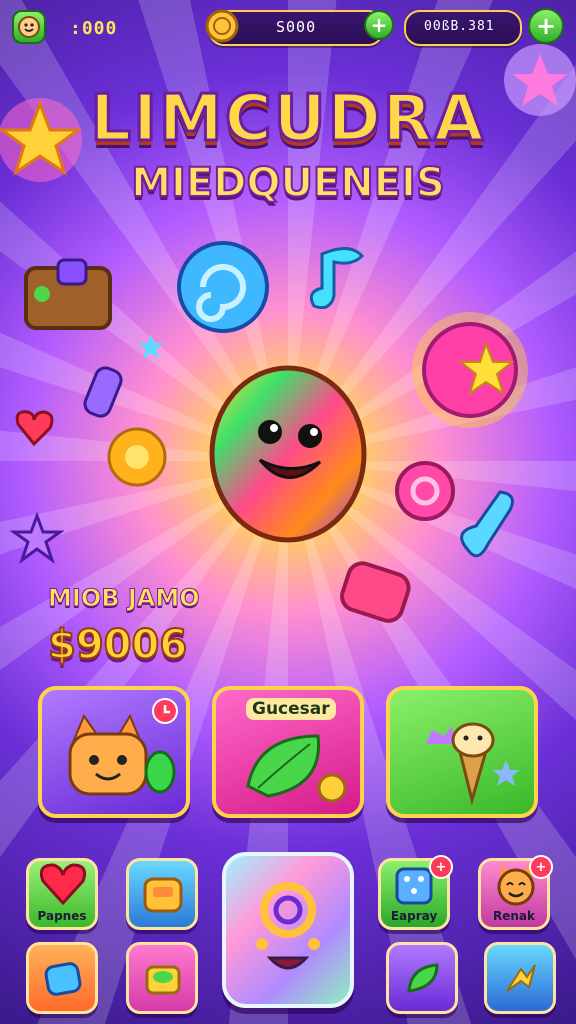 This screenshot has width=576, height=1024. I want to click on star-orb-icon, so click(470, 370).